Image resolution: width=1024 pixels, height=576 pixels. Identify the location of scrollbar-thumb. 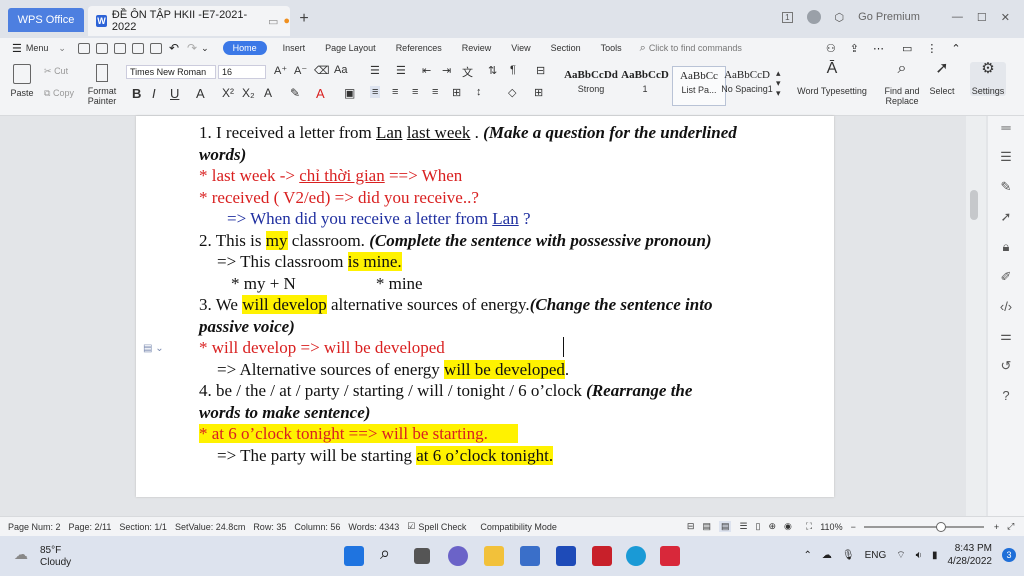
(974, 205).